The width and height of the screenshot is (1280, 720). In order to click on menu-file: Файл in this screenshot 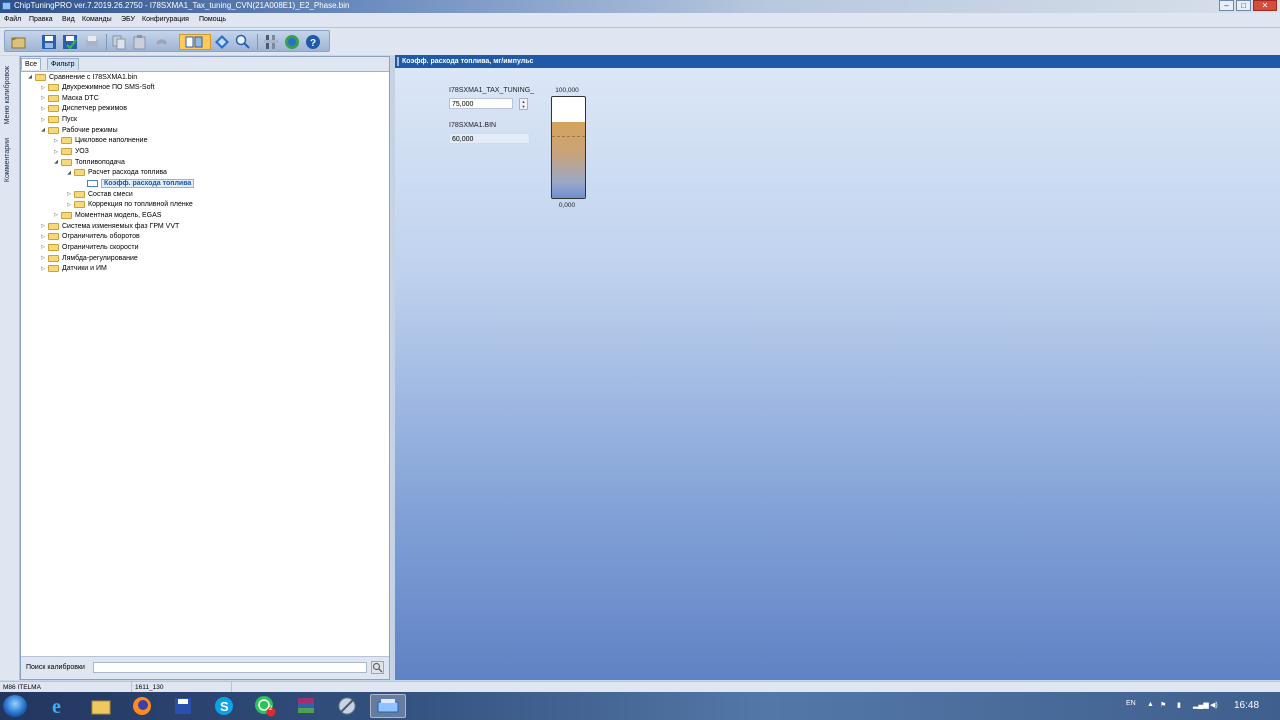, I will do `click(12, 19)`.